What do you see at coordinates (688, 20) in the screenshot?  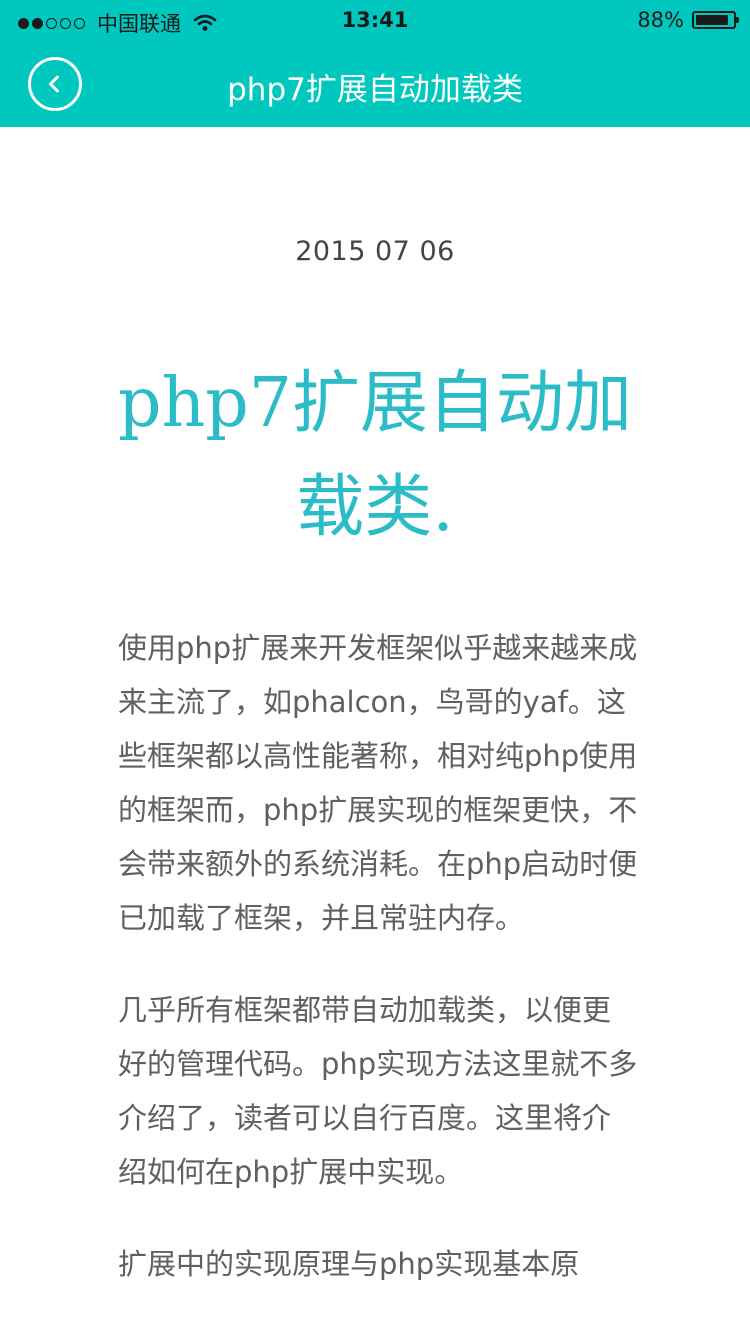 I see `status-right: 88%` at bounding box center [688, 20].